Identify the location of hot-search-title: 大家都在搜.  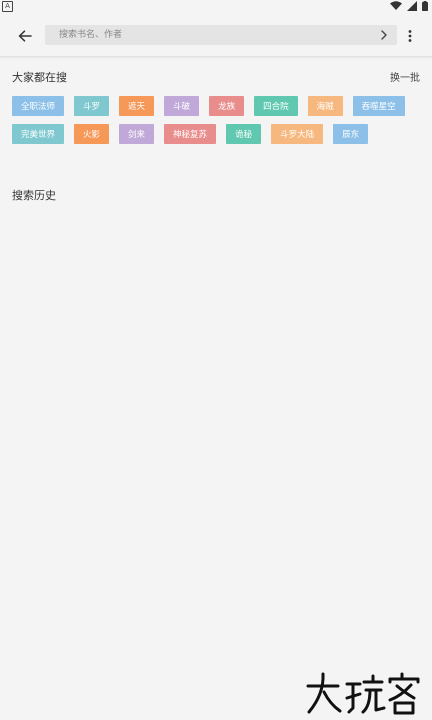
(39, 77).